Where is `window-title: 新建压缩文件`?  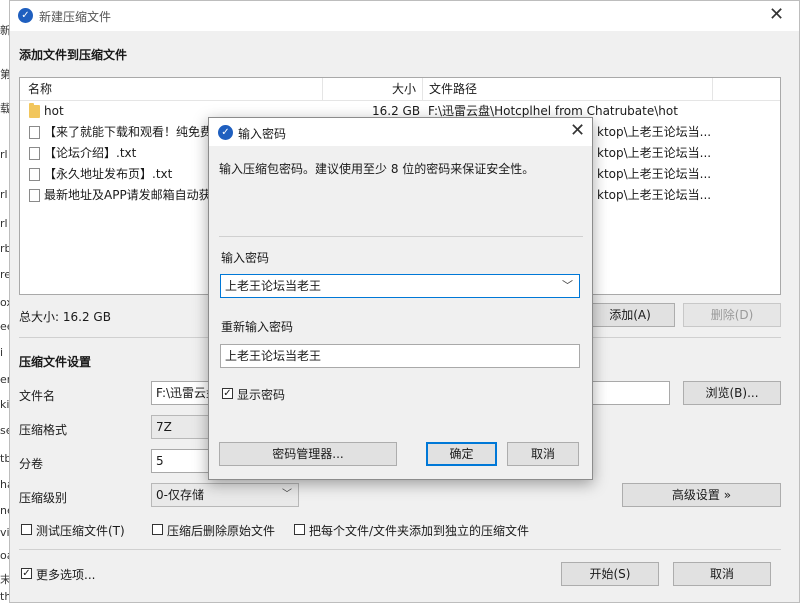
window-title: 新建压缩文件 is located at coordinates (75, 17).